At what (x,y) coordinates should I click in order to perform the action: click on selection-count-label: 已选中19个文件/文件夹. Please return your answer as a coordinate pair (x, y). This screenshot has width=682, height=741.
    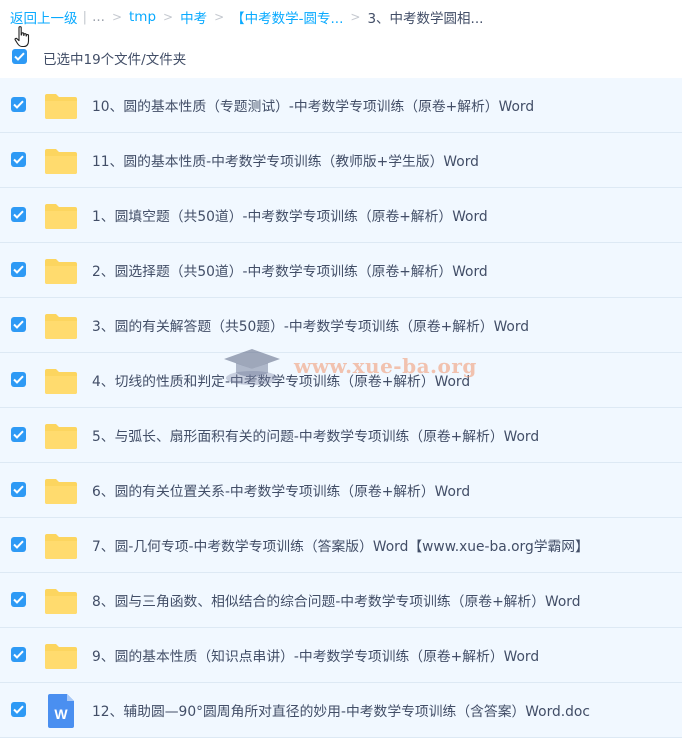
    Looking at the image, I should click on (115, 60).